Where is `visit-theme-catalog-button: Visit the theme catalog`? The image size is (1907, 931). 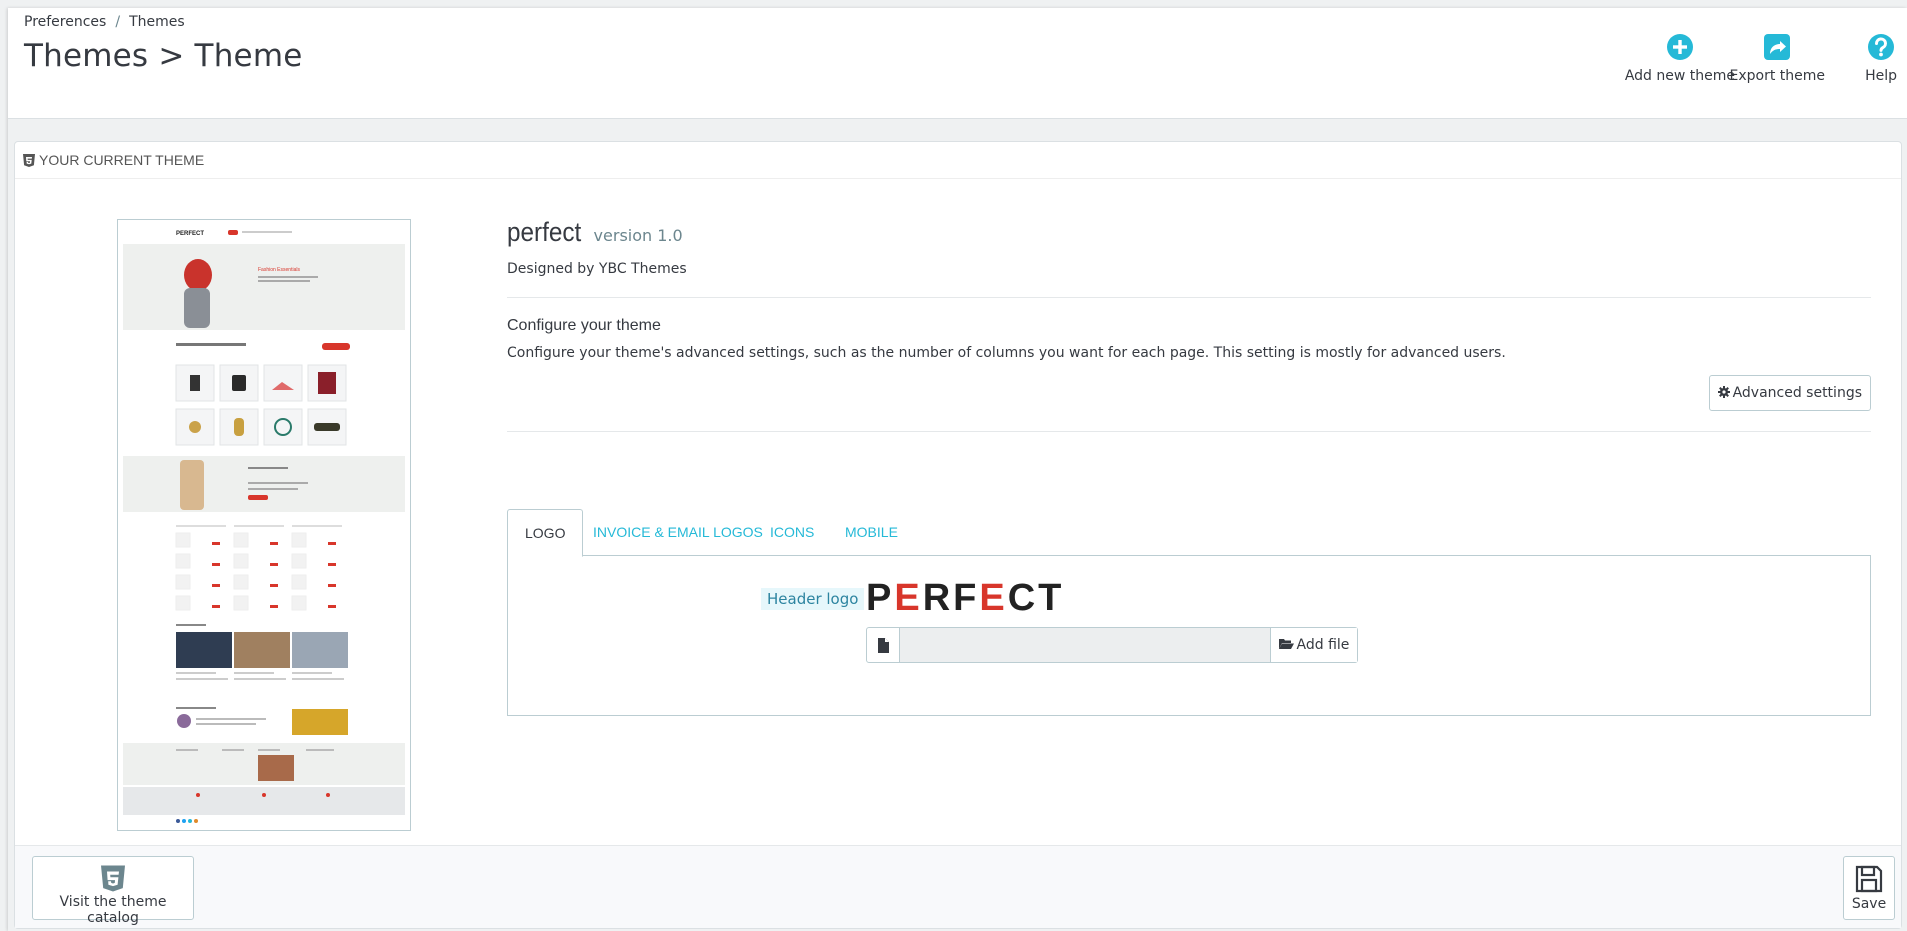
visit-theme-catalog-button: Visit the theme catalog is located at coordinates (113, 891).